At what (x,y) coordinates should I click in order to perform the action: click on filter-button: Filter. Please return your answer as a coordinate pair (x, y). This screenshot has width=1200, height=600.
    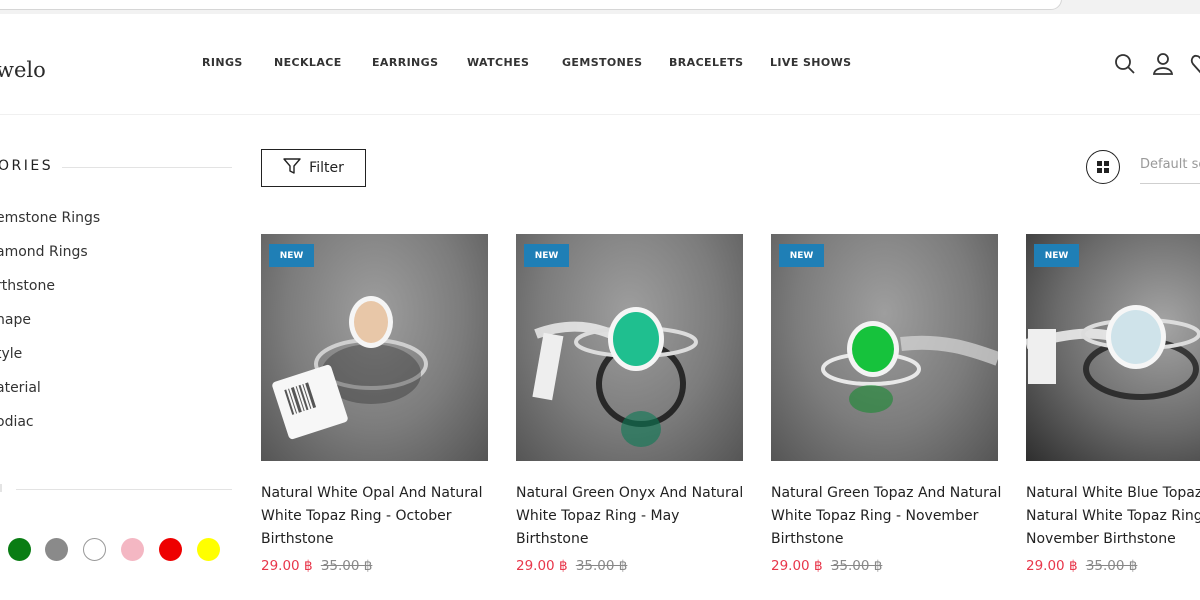
    Looking at the image, I should click on (313, 168).